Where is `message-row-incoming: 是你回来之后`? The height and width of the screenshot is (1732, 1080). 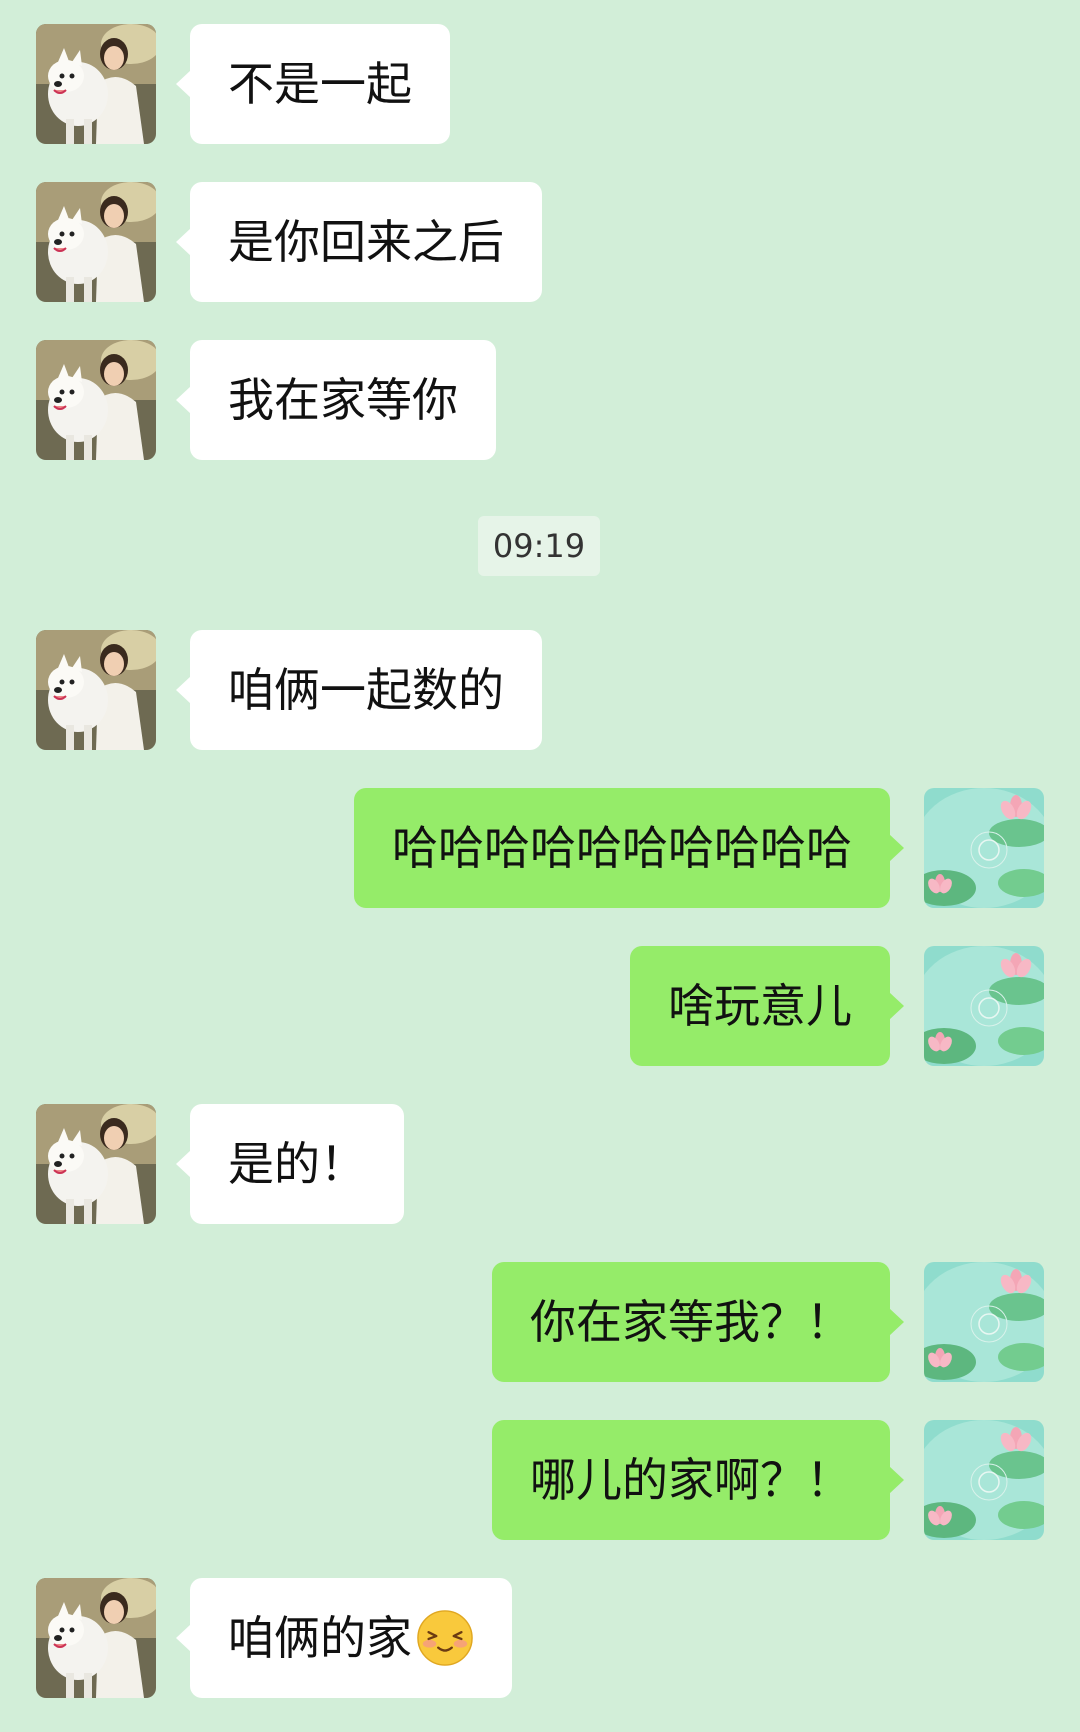
message-row-incoming: 是你回来之后 is located at coordinates (540, 243).